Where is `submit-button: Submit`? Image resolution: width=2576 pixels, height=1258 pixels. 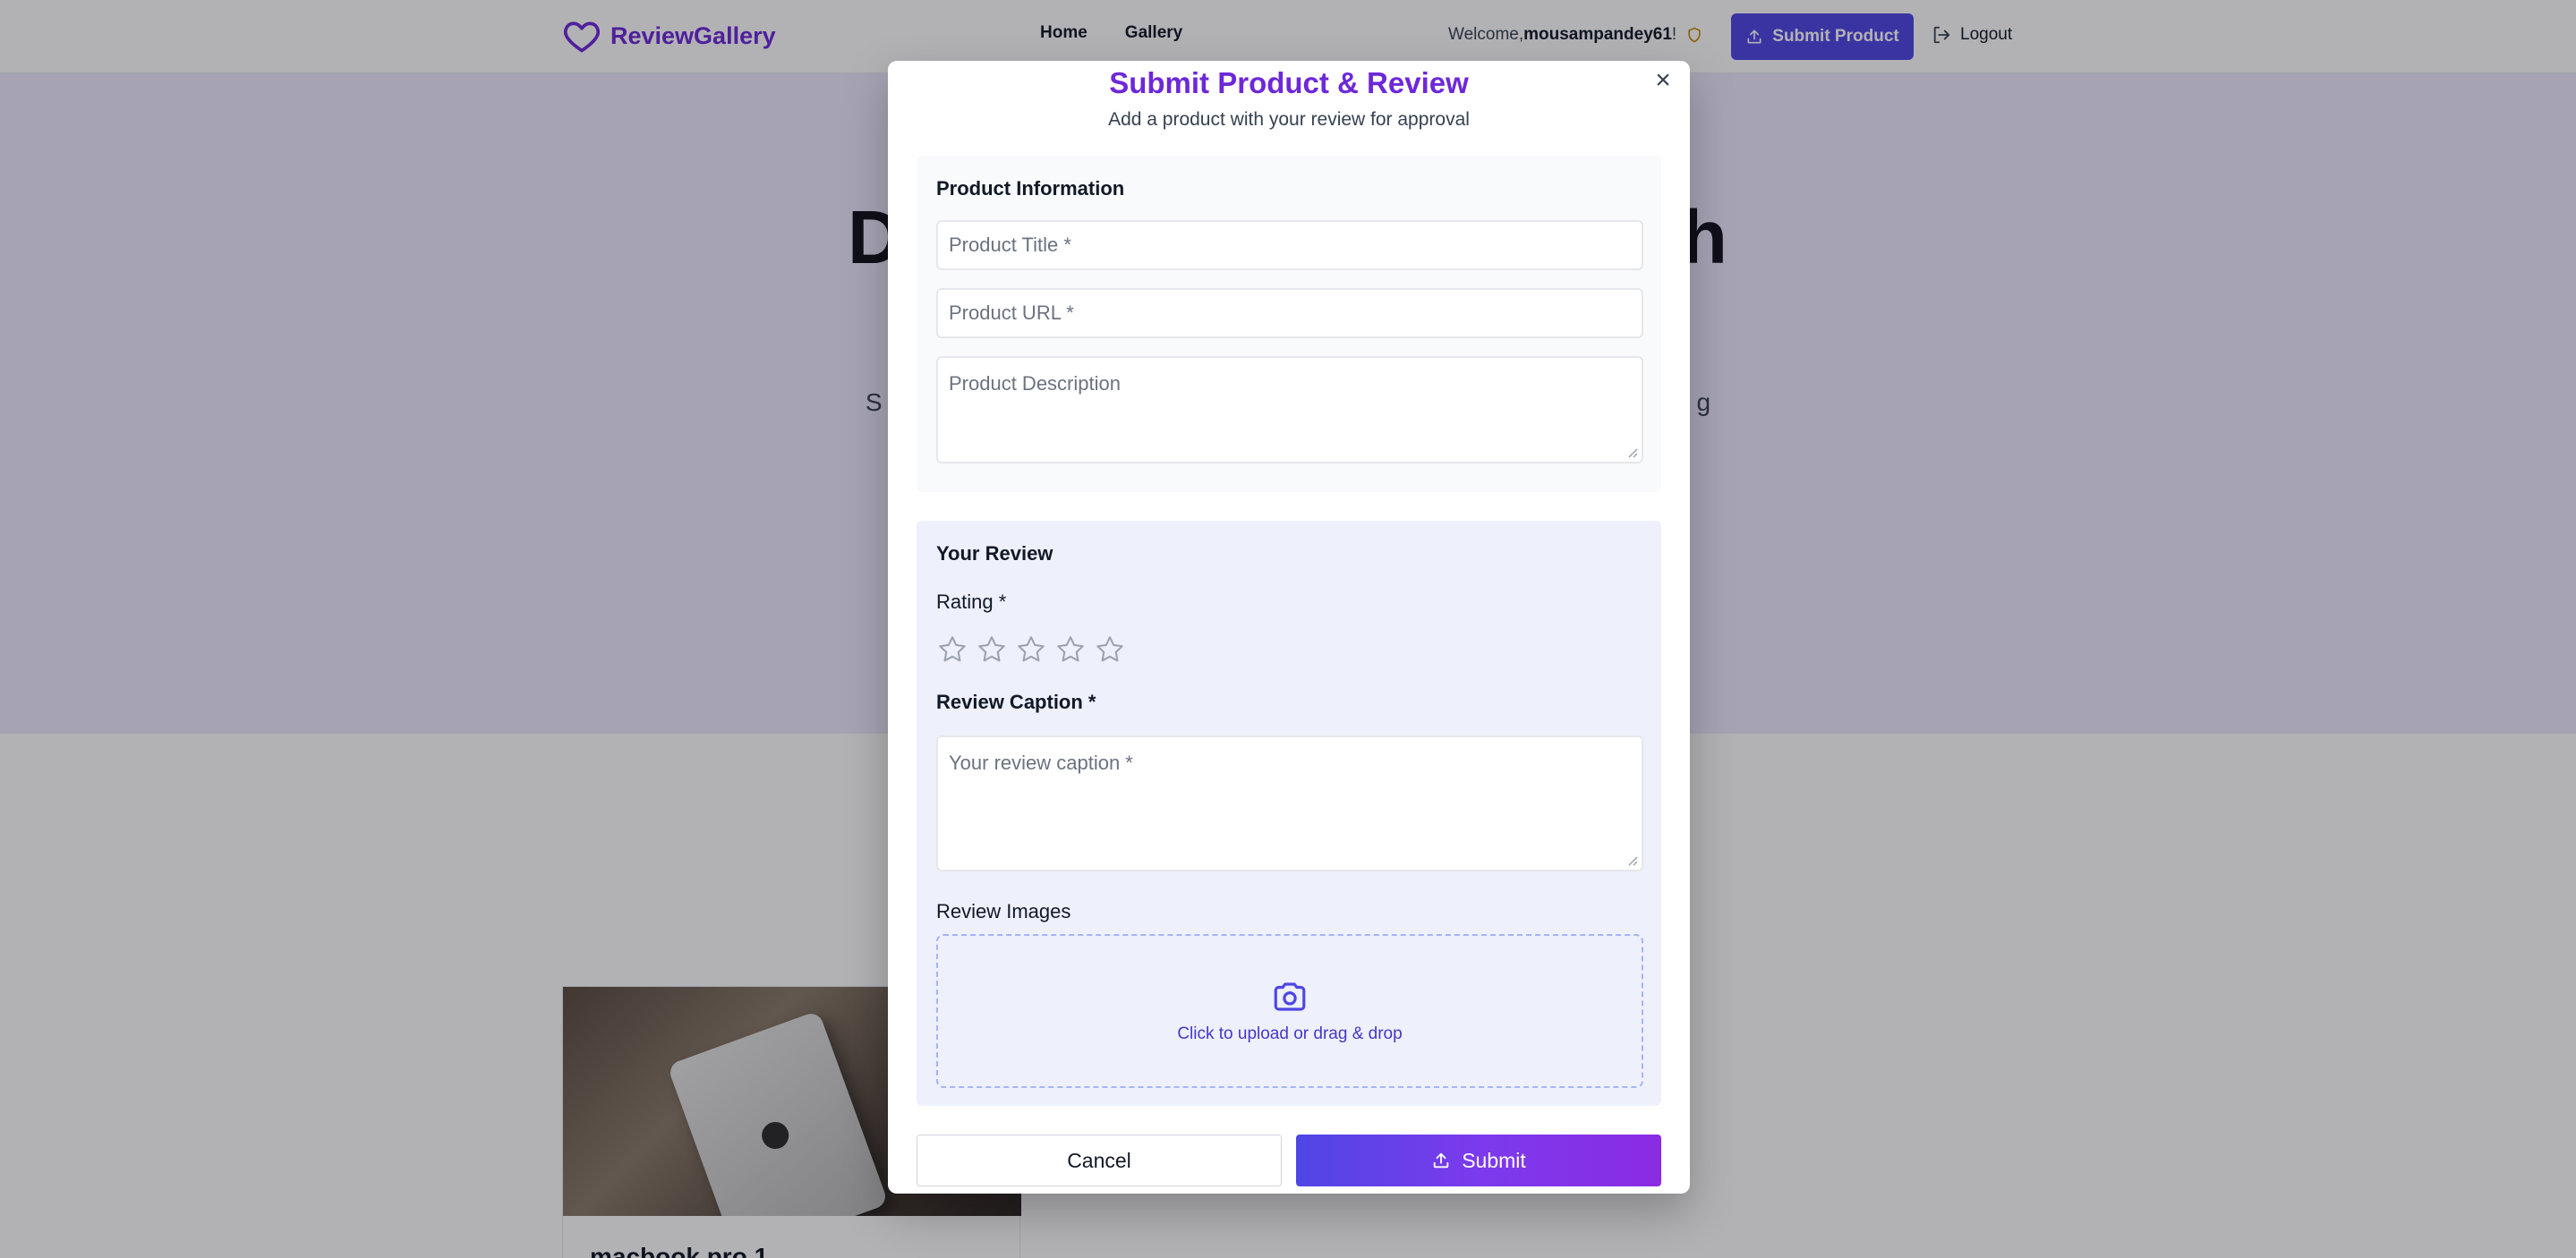 submit-button: Submit is located at coordinates (1478, 1160).